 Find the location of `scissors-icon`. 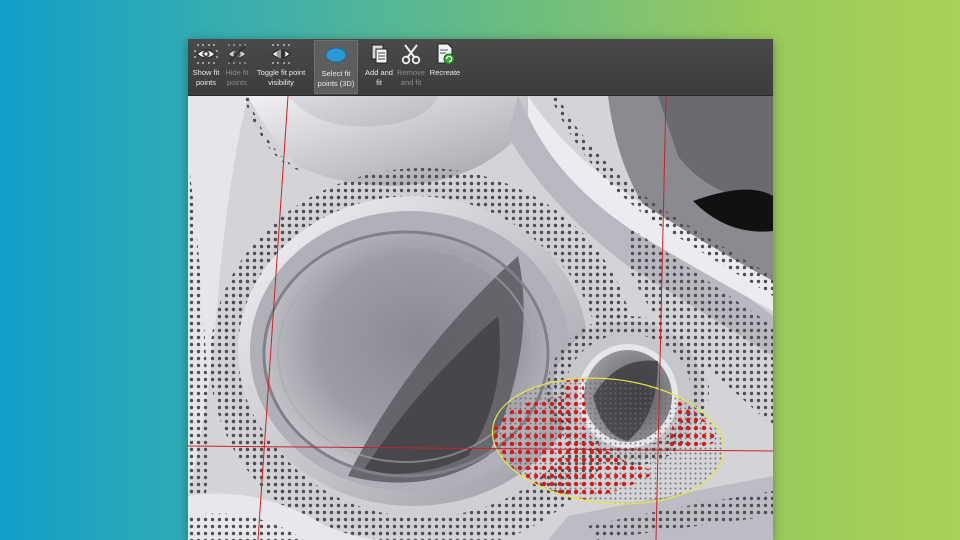

scissors-icon is located at coordinates (411, 54).